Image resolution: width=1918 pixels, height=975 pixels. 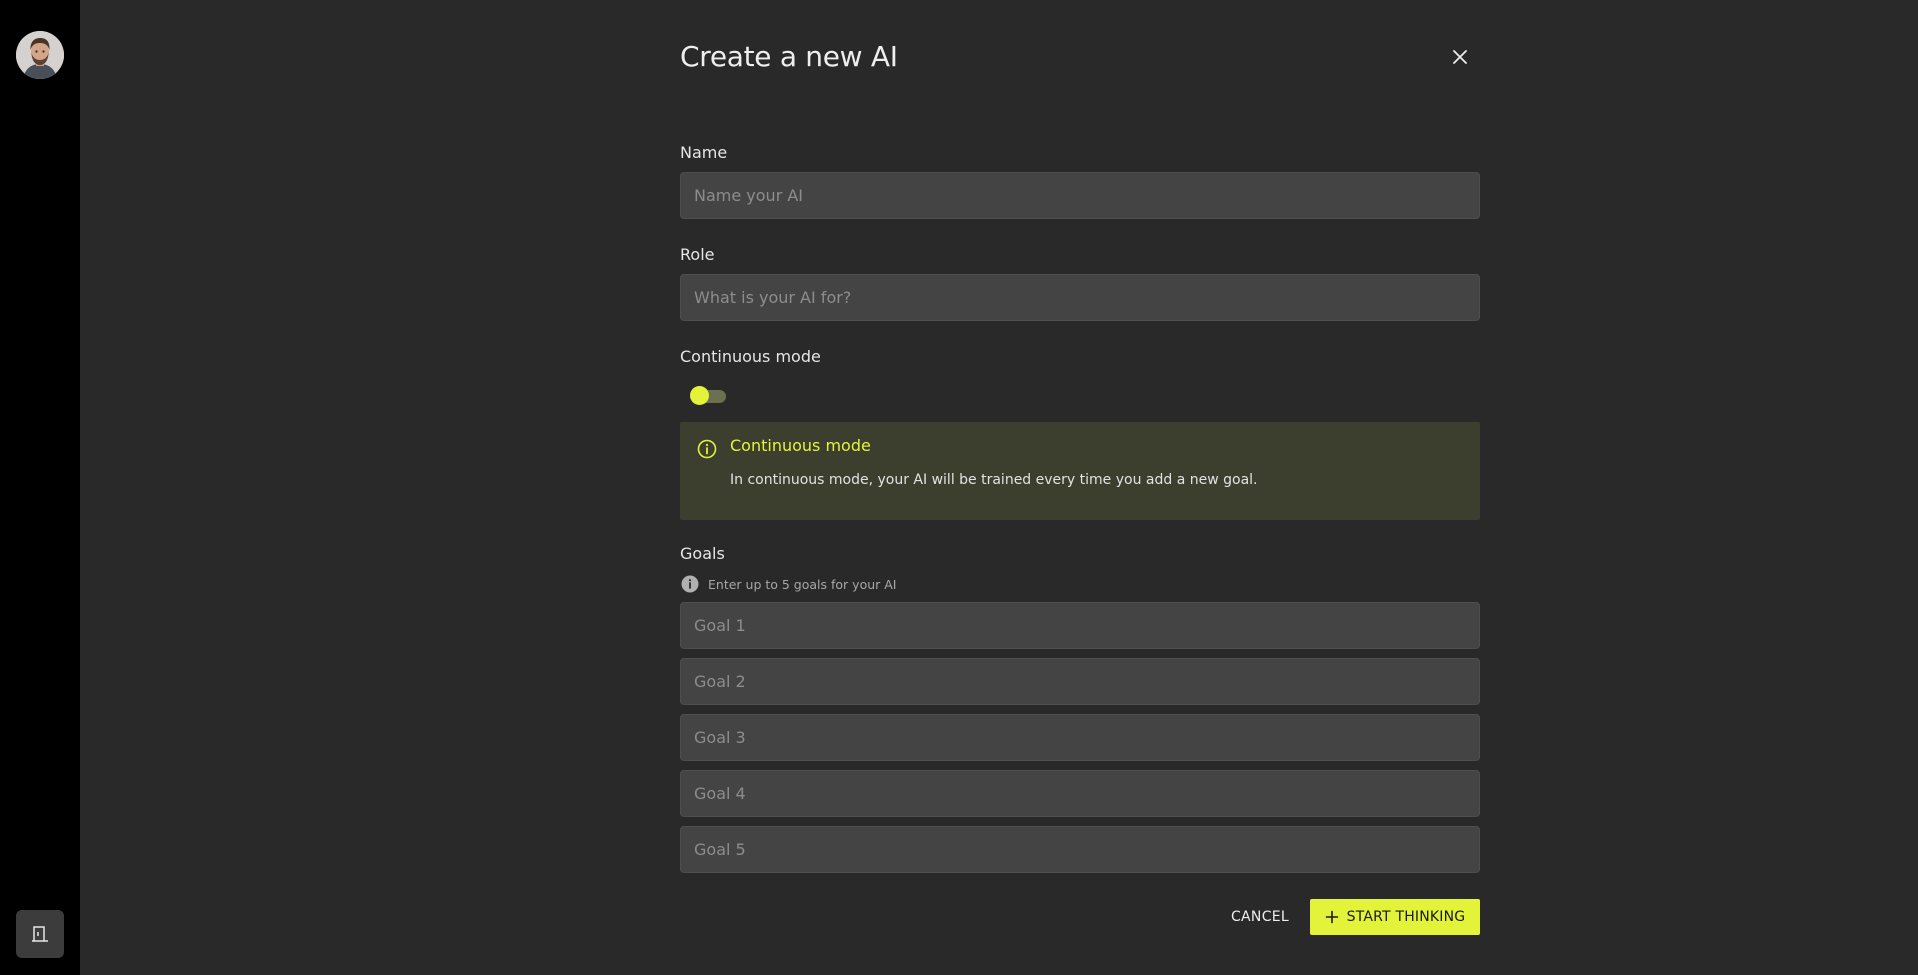 What do you see at coordinates (1080, 681) in the screenshot?
I see `goal-2-input` at bounding box center [1080, 681].